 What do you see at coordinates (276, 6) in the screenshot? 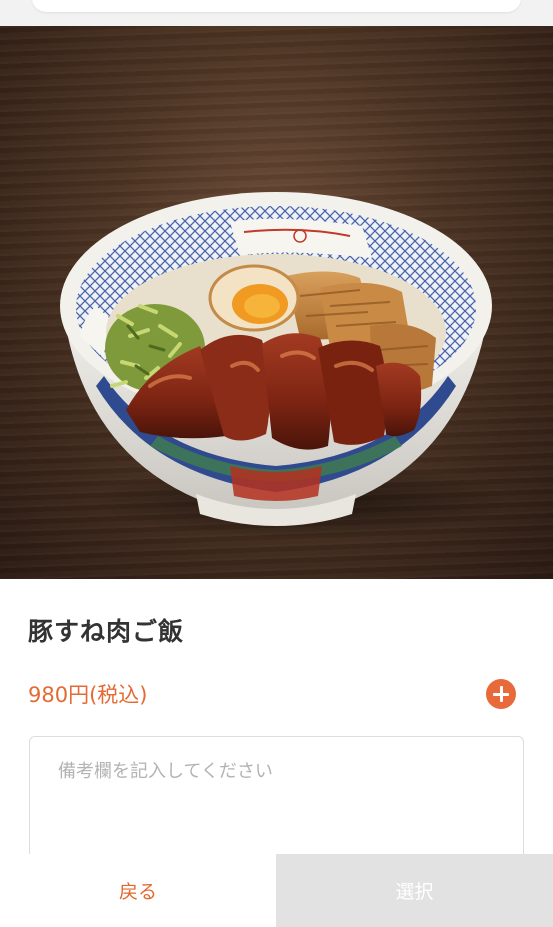
I see `previous-sheet-card` at bounding box center [276, 6].